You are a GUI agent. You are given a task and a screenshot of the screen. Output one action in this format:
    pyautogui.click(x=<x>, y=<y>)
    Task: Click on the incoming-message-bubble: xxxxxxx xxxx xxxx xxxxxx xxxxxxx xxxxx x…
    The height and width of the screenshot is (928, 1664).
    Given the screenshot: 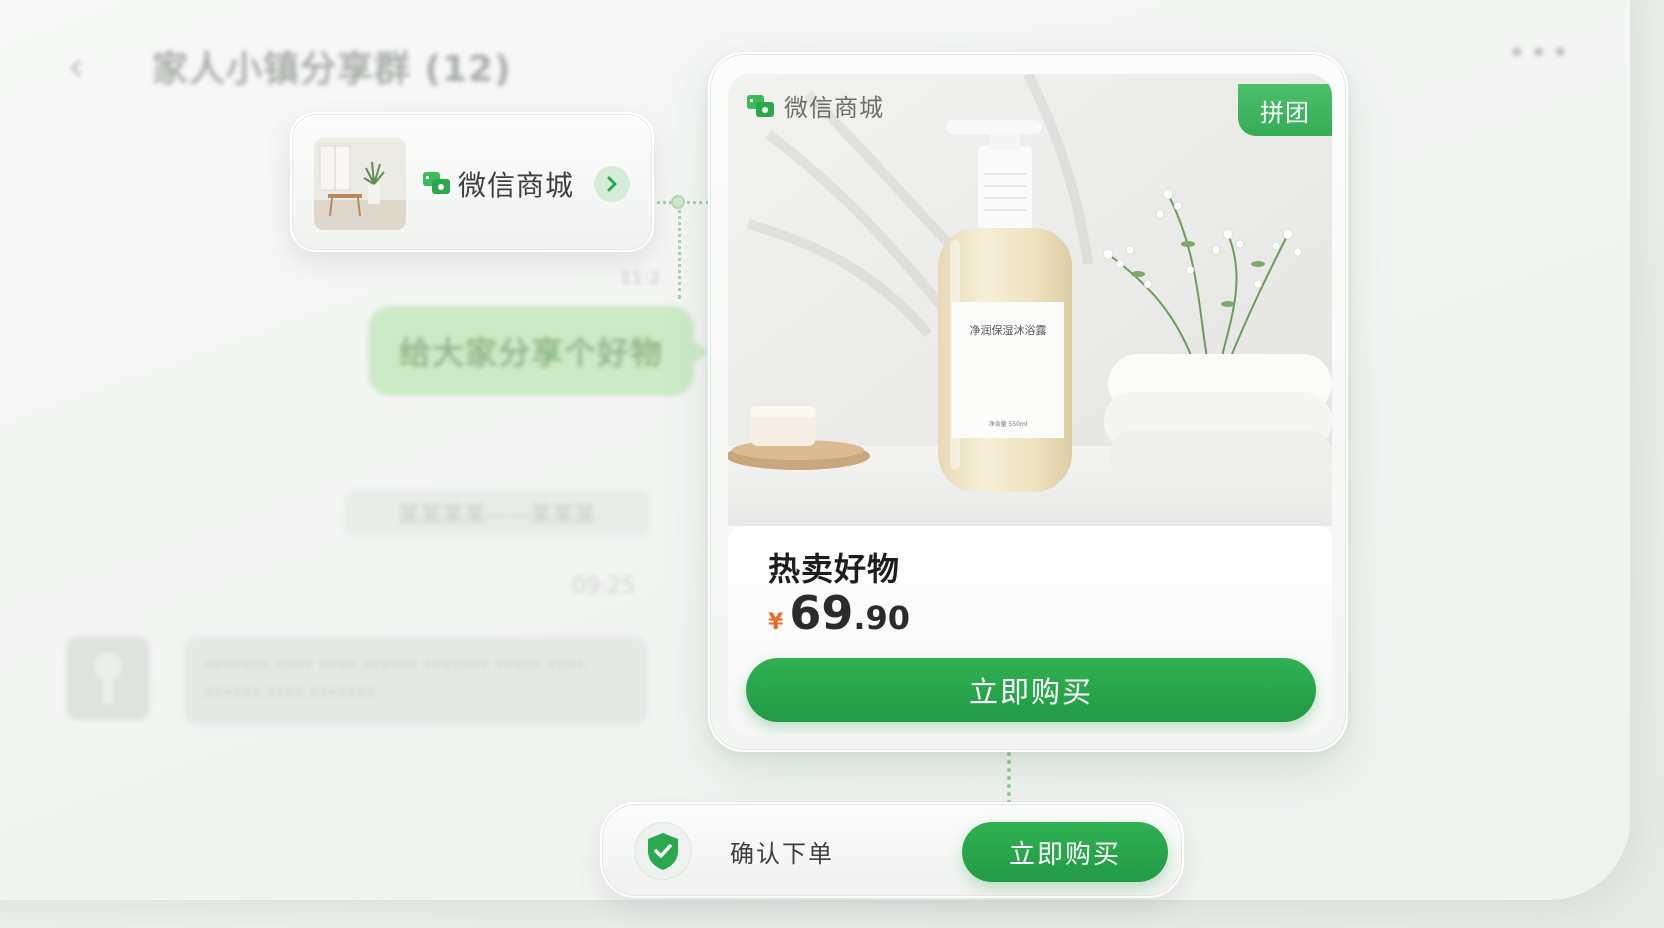 What is the action you would take?
    pyautogui.click(x=416, y=681)
    